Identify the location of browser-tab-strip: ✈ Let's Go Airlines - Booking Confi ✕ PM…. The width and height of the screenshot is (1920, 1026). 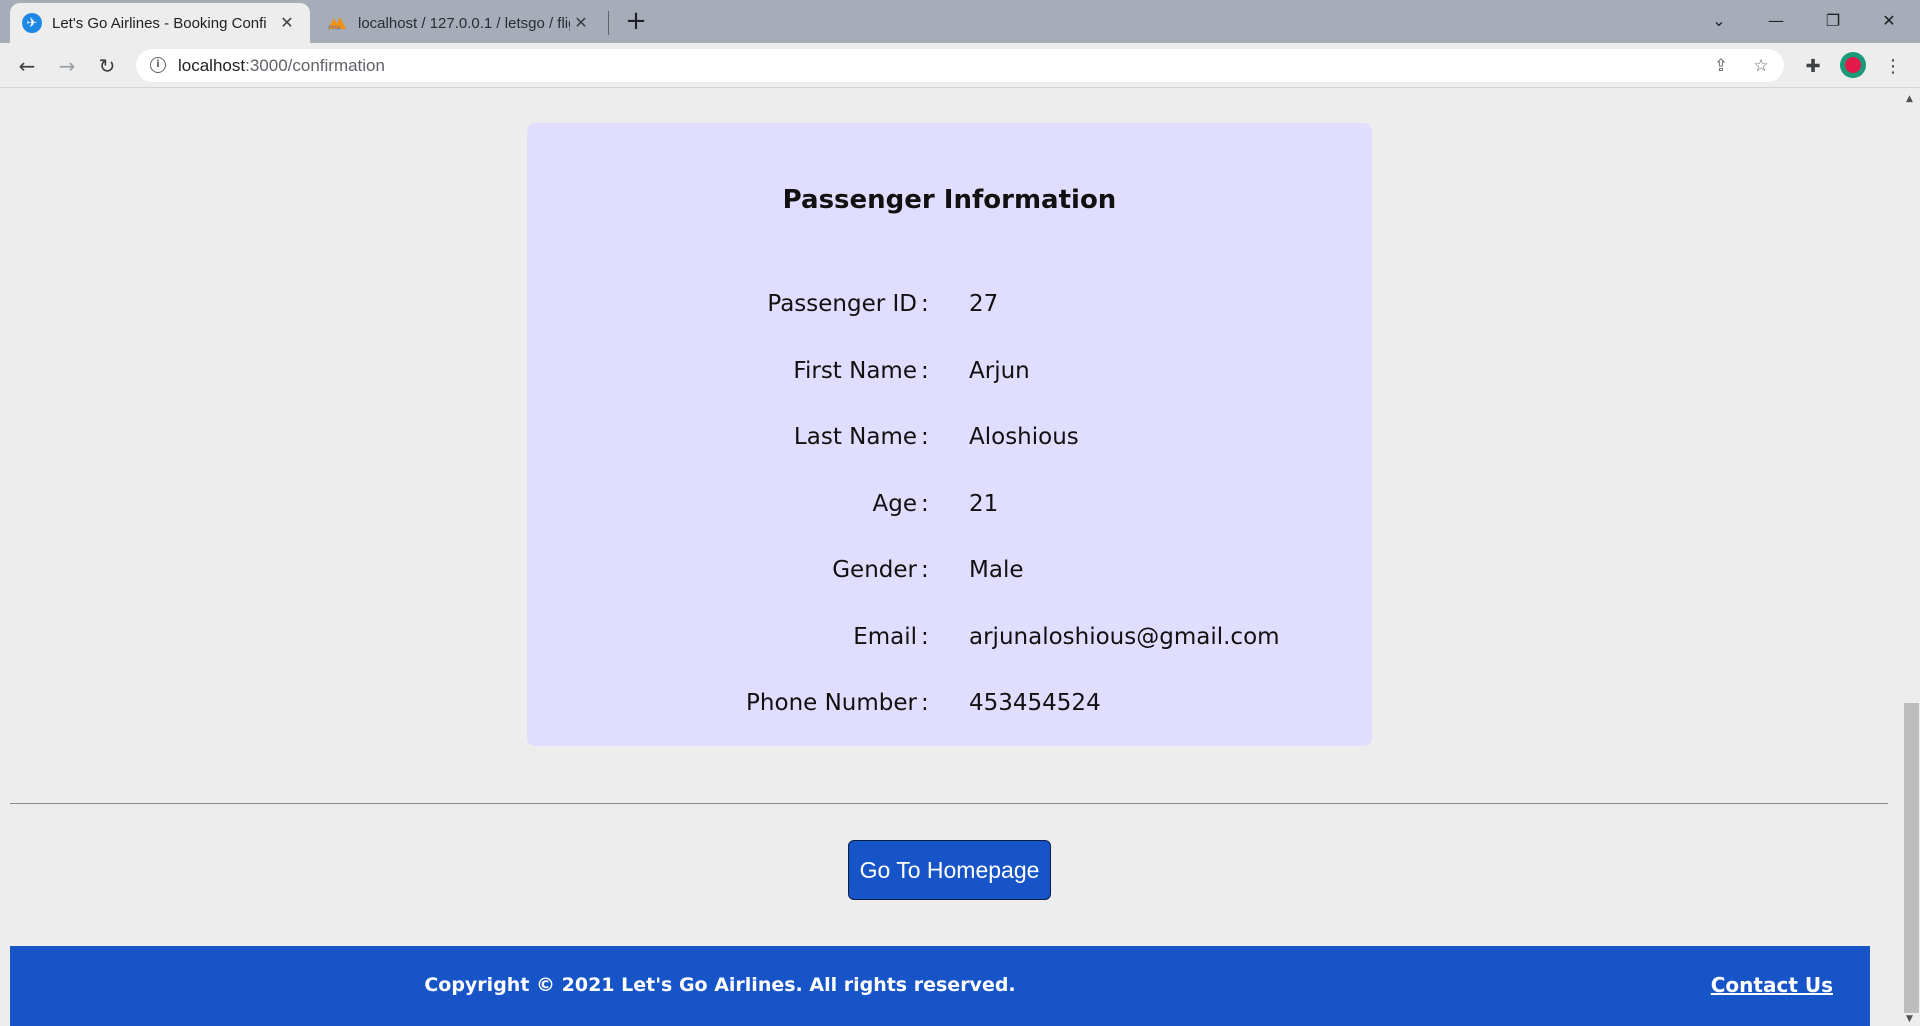
(960, 21).